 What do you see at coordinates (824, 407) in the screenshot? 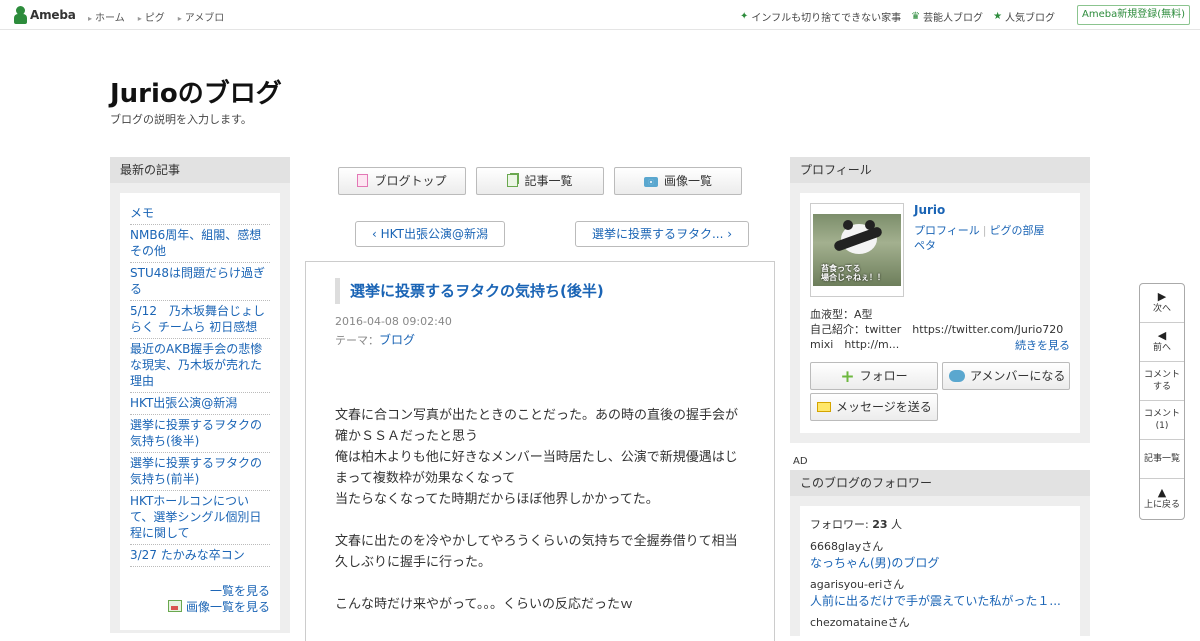
I see `envelope-icon` at bounding box center [824, 407].